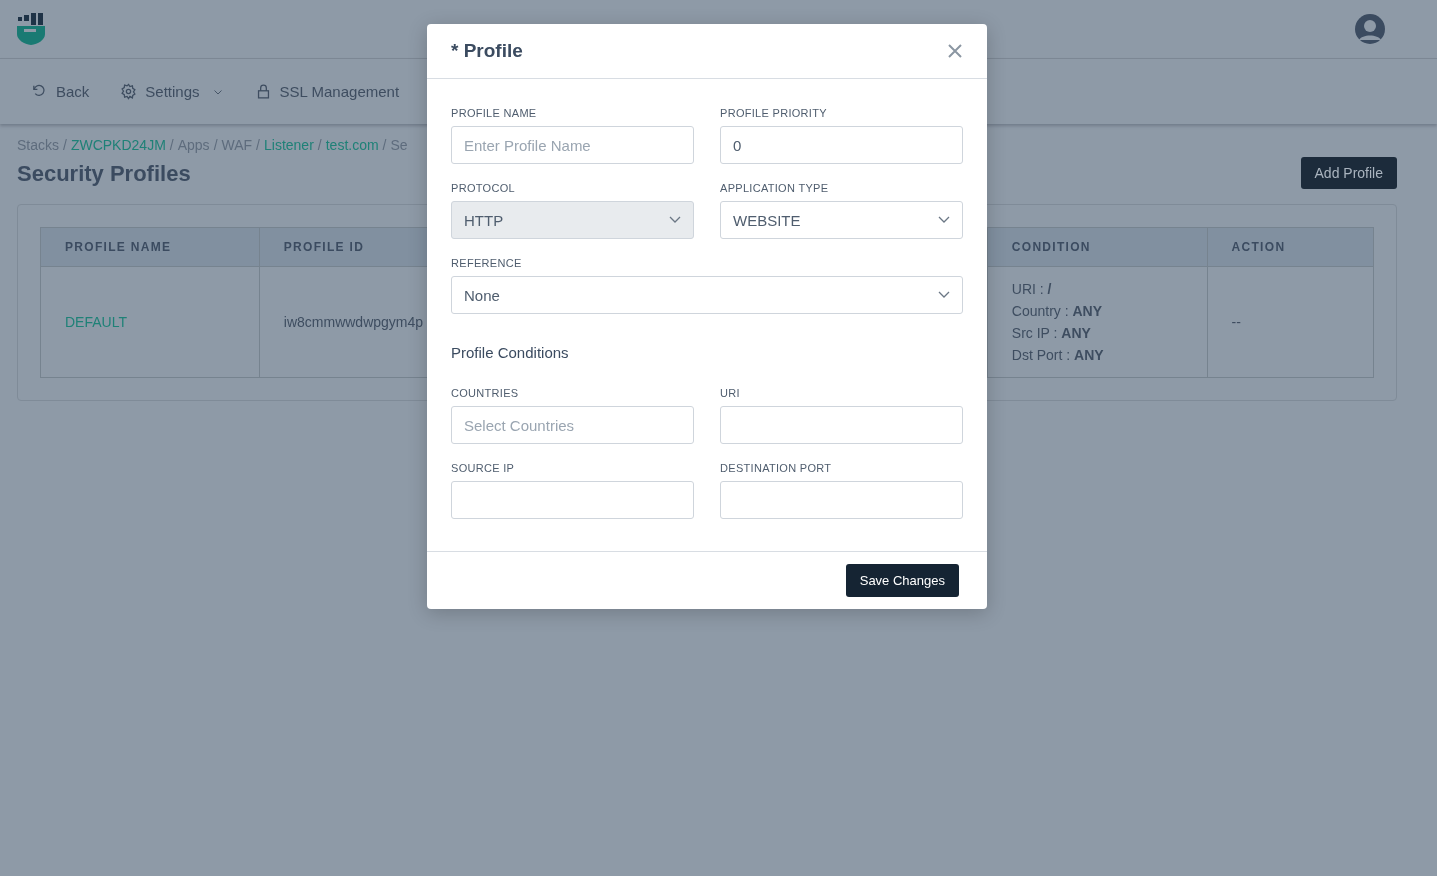  Describe the element at coordinates (1057, 311) in the screenshot. I see `condition-line: Country : ANY` at that location.